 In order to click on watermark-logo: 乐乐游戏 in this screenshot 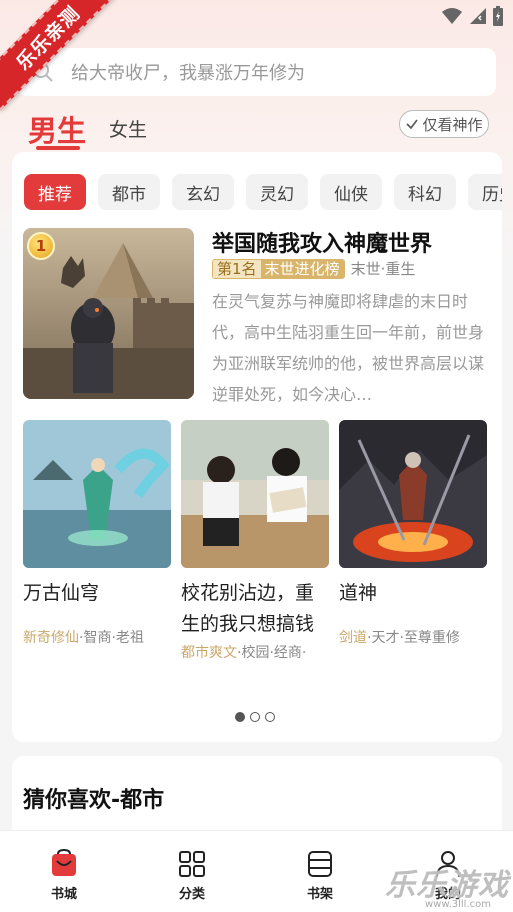, I will do `click(447, 885)`.